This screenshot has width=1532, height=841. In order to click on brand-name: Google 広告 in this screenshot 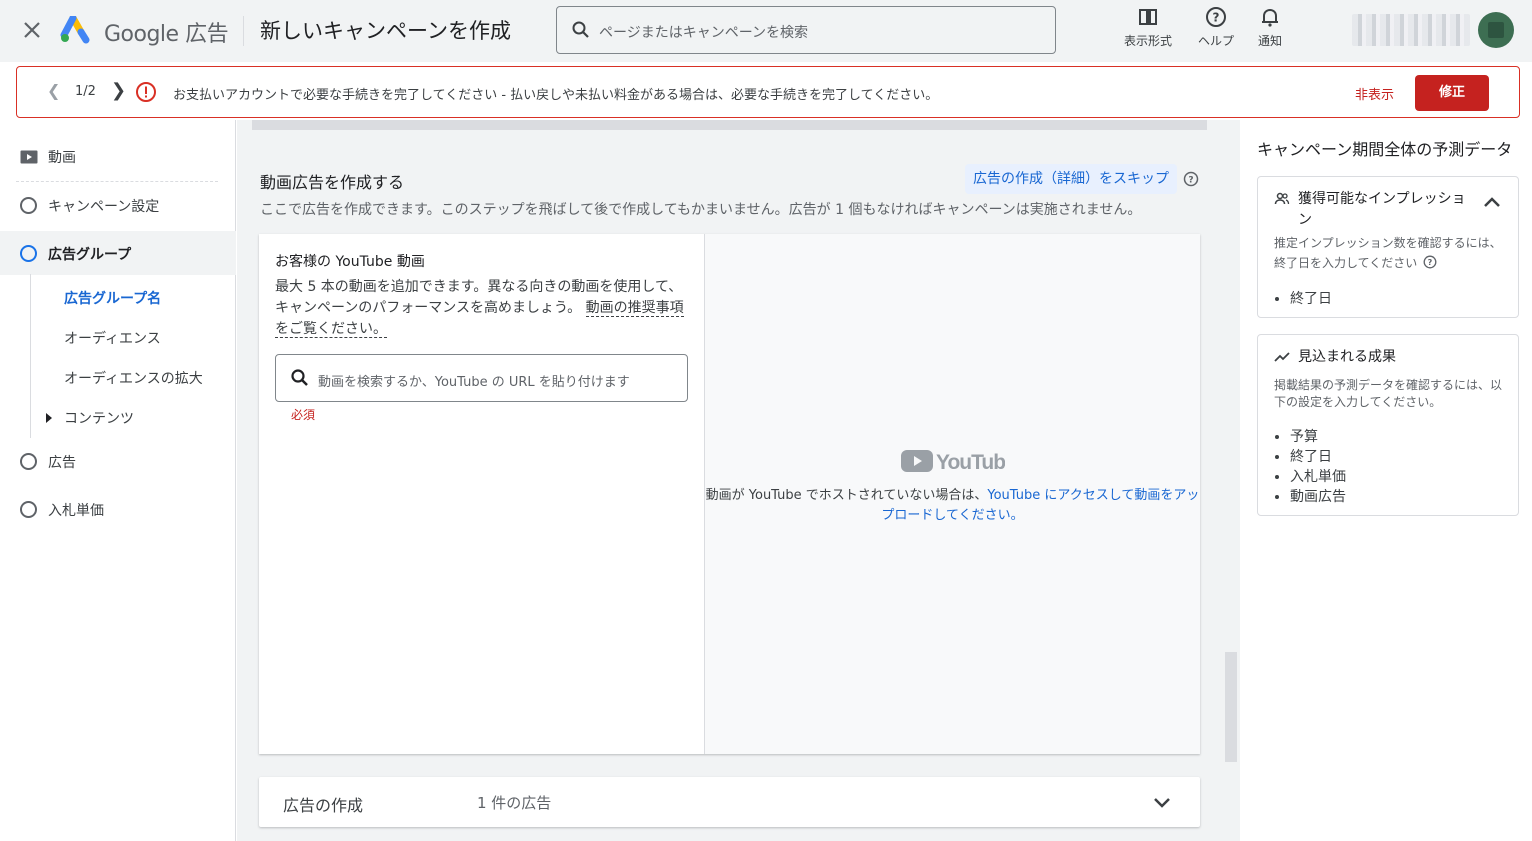, I will do `click(166, 32)`.